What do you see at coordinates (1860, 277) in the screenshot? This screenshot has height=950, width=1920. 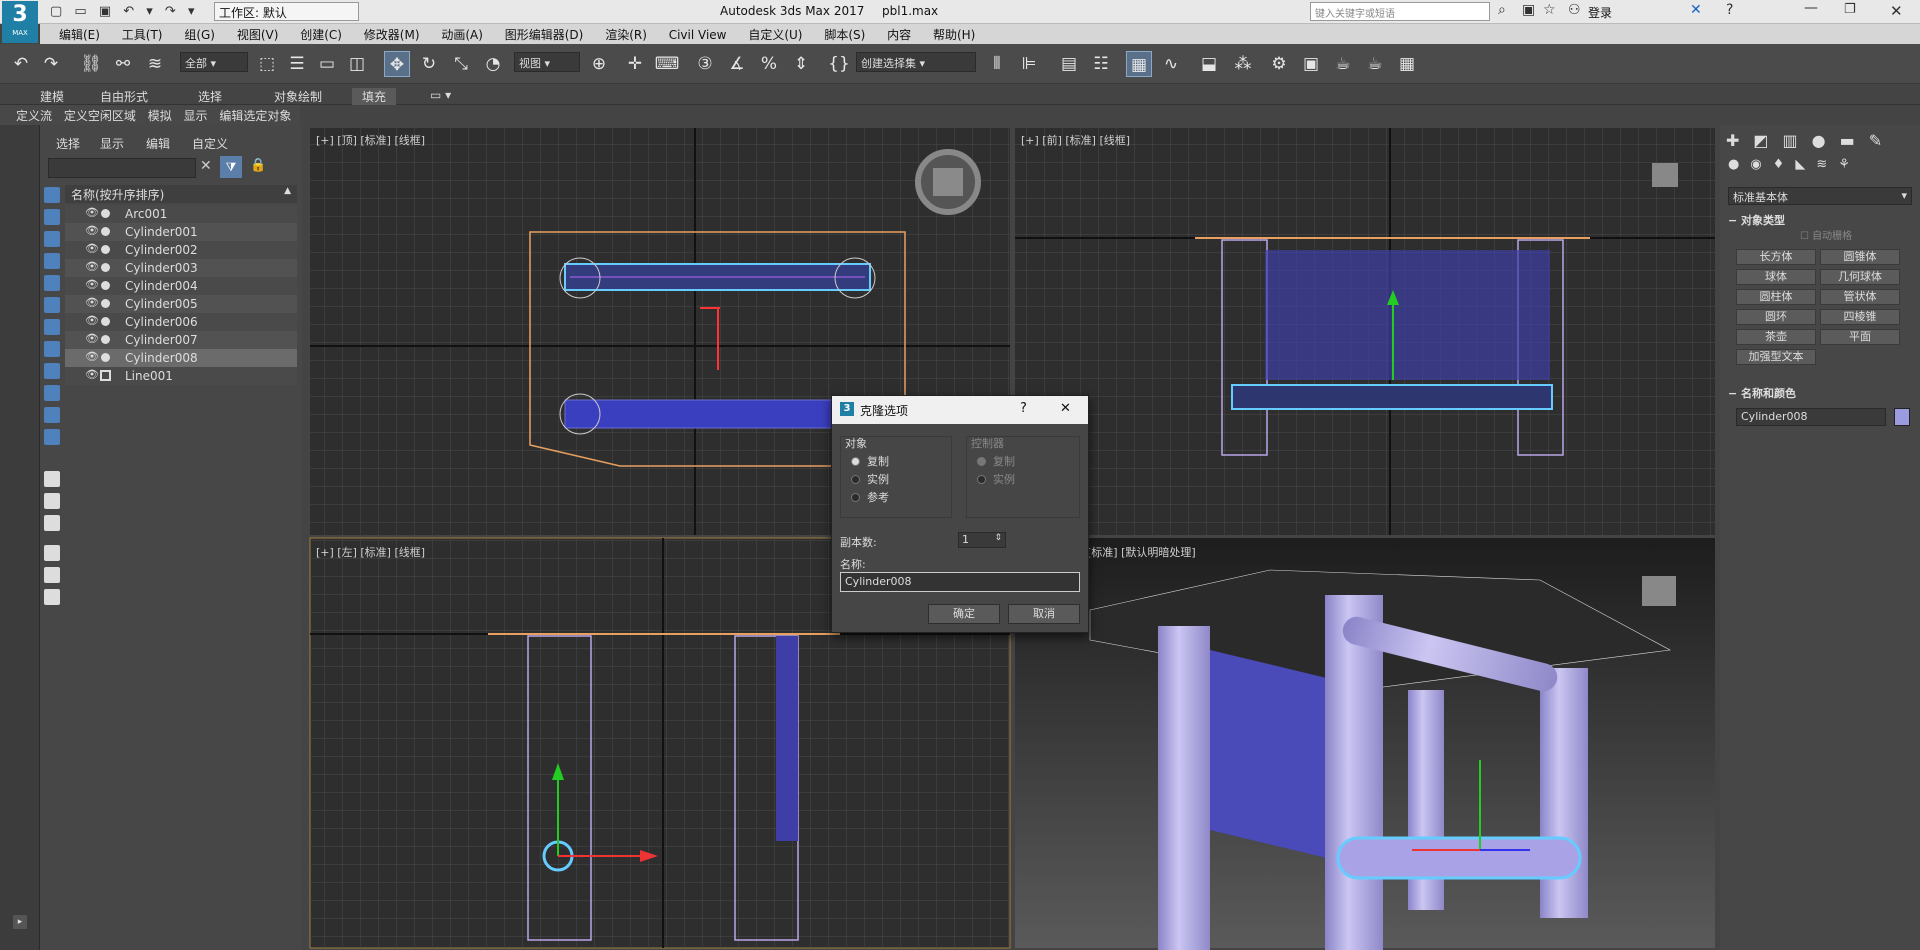 I see `geosphere-button: 几何球体` at bounding box center [1860, 277].